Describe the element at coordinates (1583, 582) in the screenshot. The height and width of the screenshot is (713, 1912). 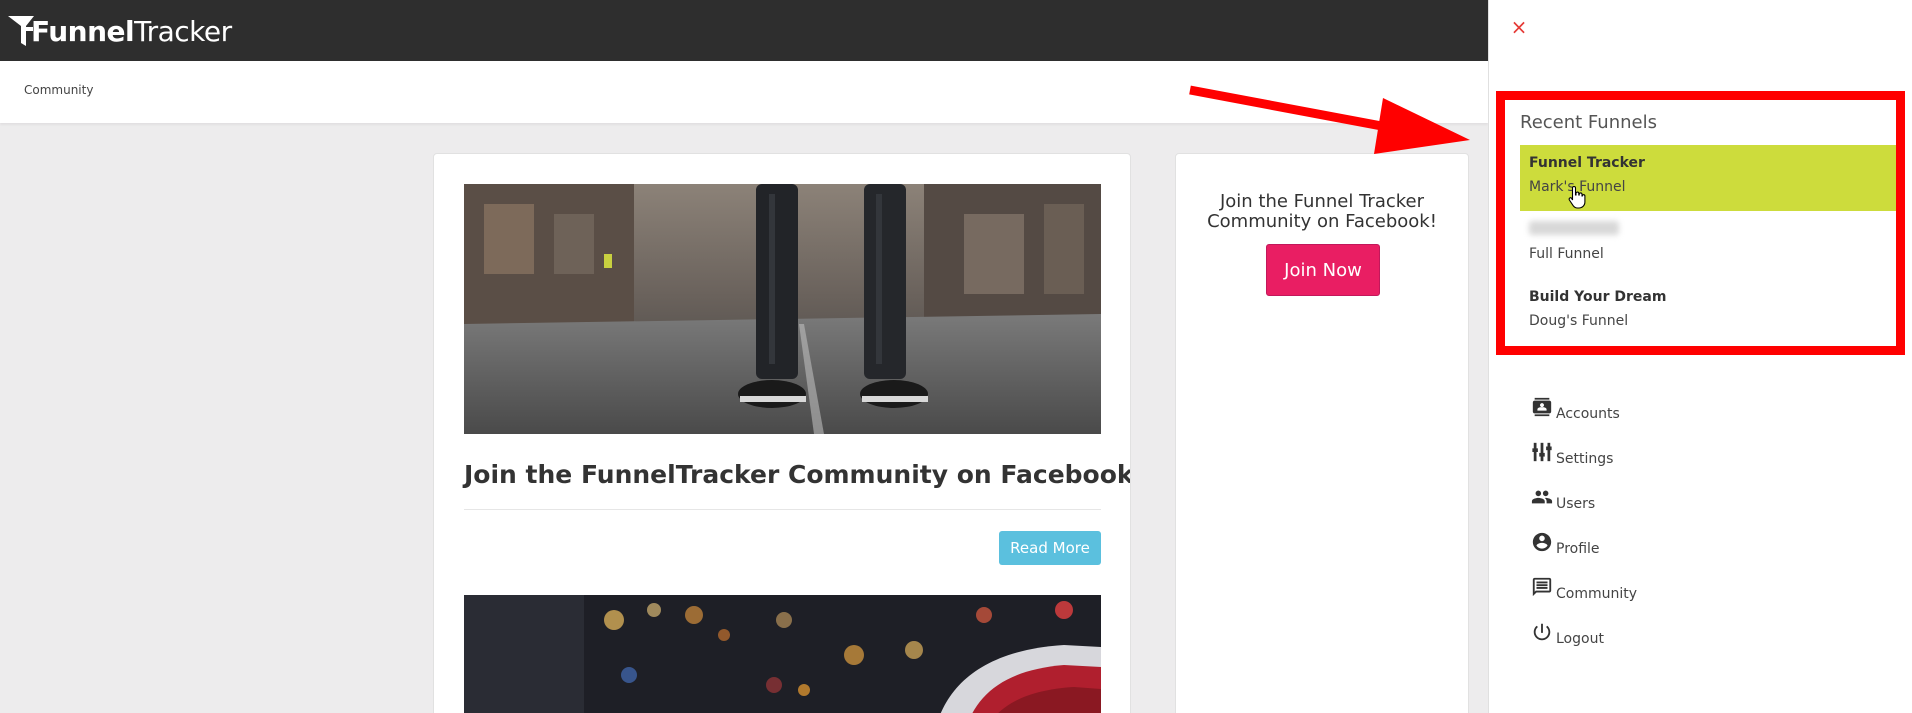
I see `menu-item-community: Community` at that location.